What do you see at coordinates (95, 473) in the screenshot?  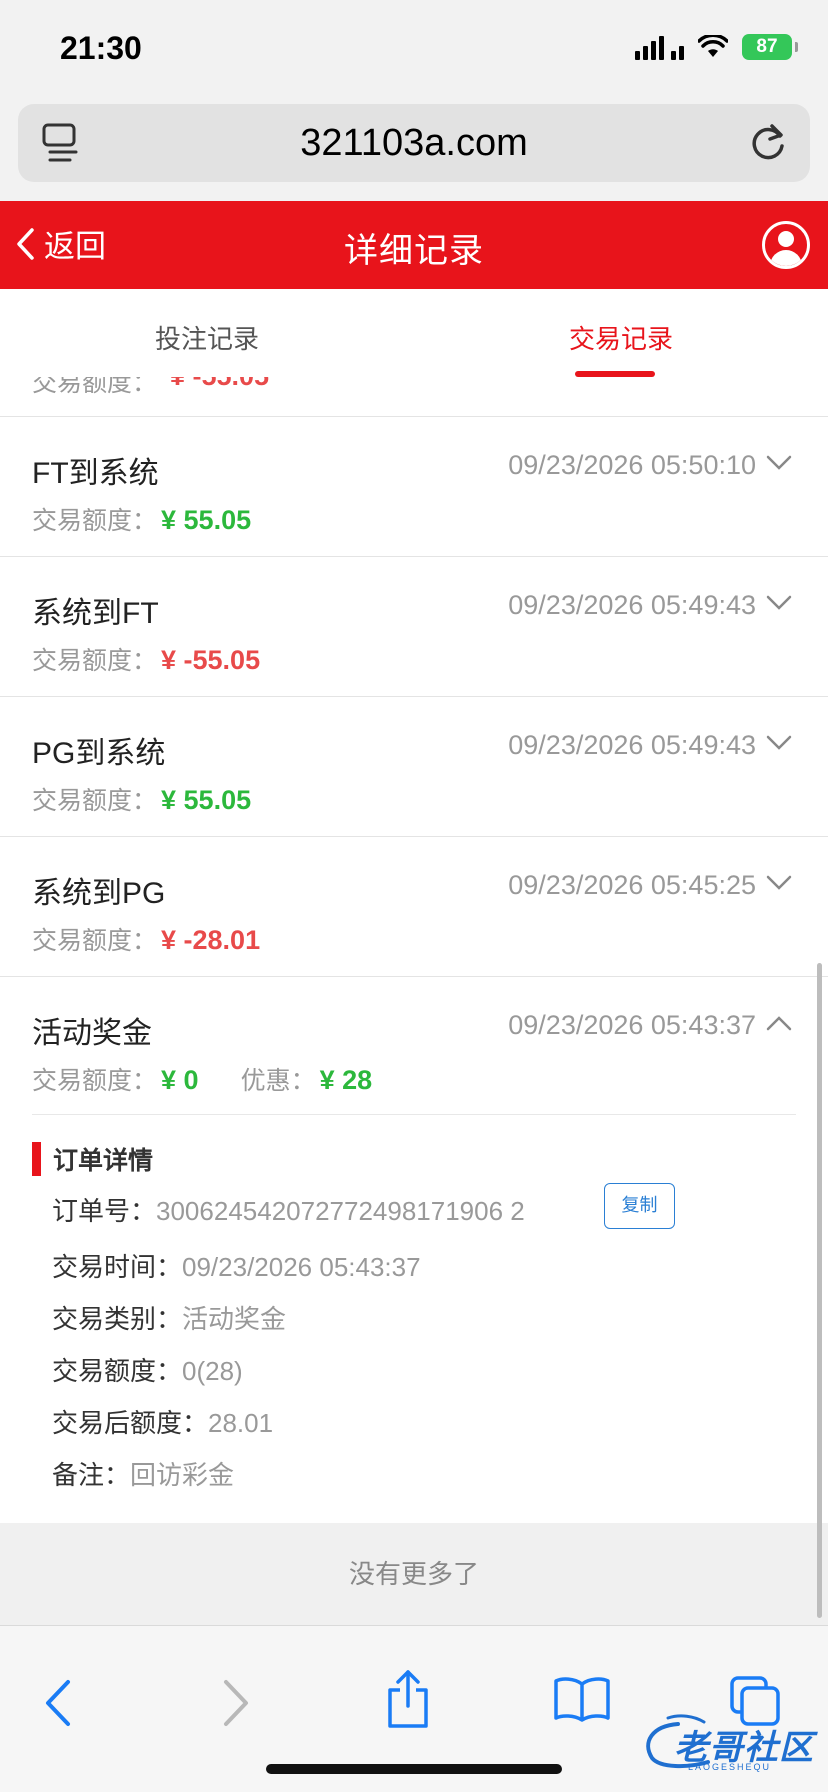 I see `record-title: FT到系统` at bounding box center [95, 473].